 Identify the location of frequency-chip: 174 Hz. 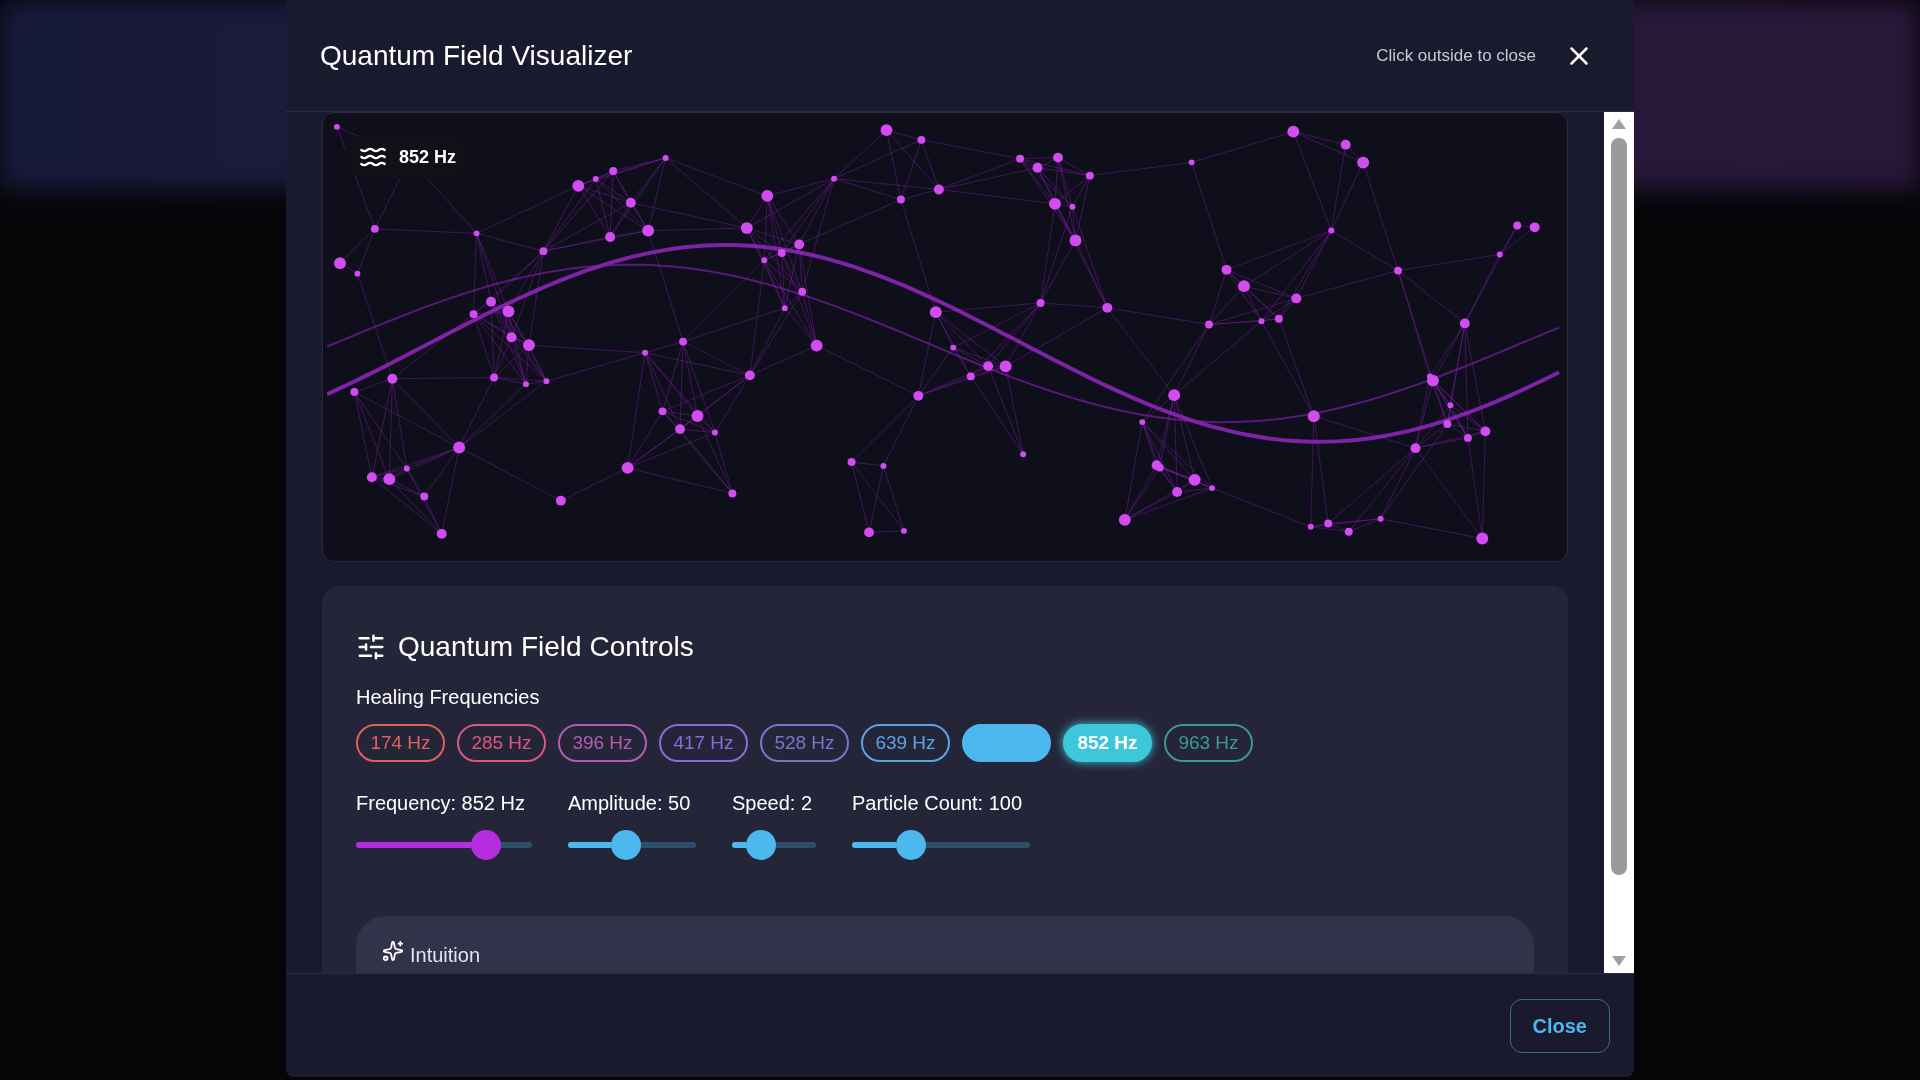
(400, 743).